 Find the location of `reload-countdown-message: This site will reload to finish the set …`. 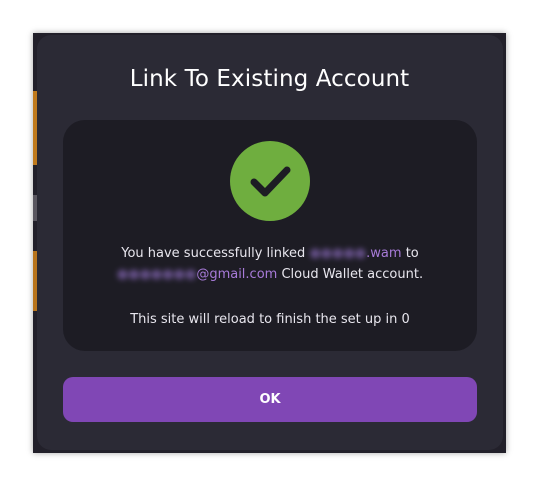

reload-countdown-message: This site will reload to finish the set … is located at coordinates (270, 319).